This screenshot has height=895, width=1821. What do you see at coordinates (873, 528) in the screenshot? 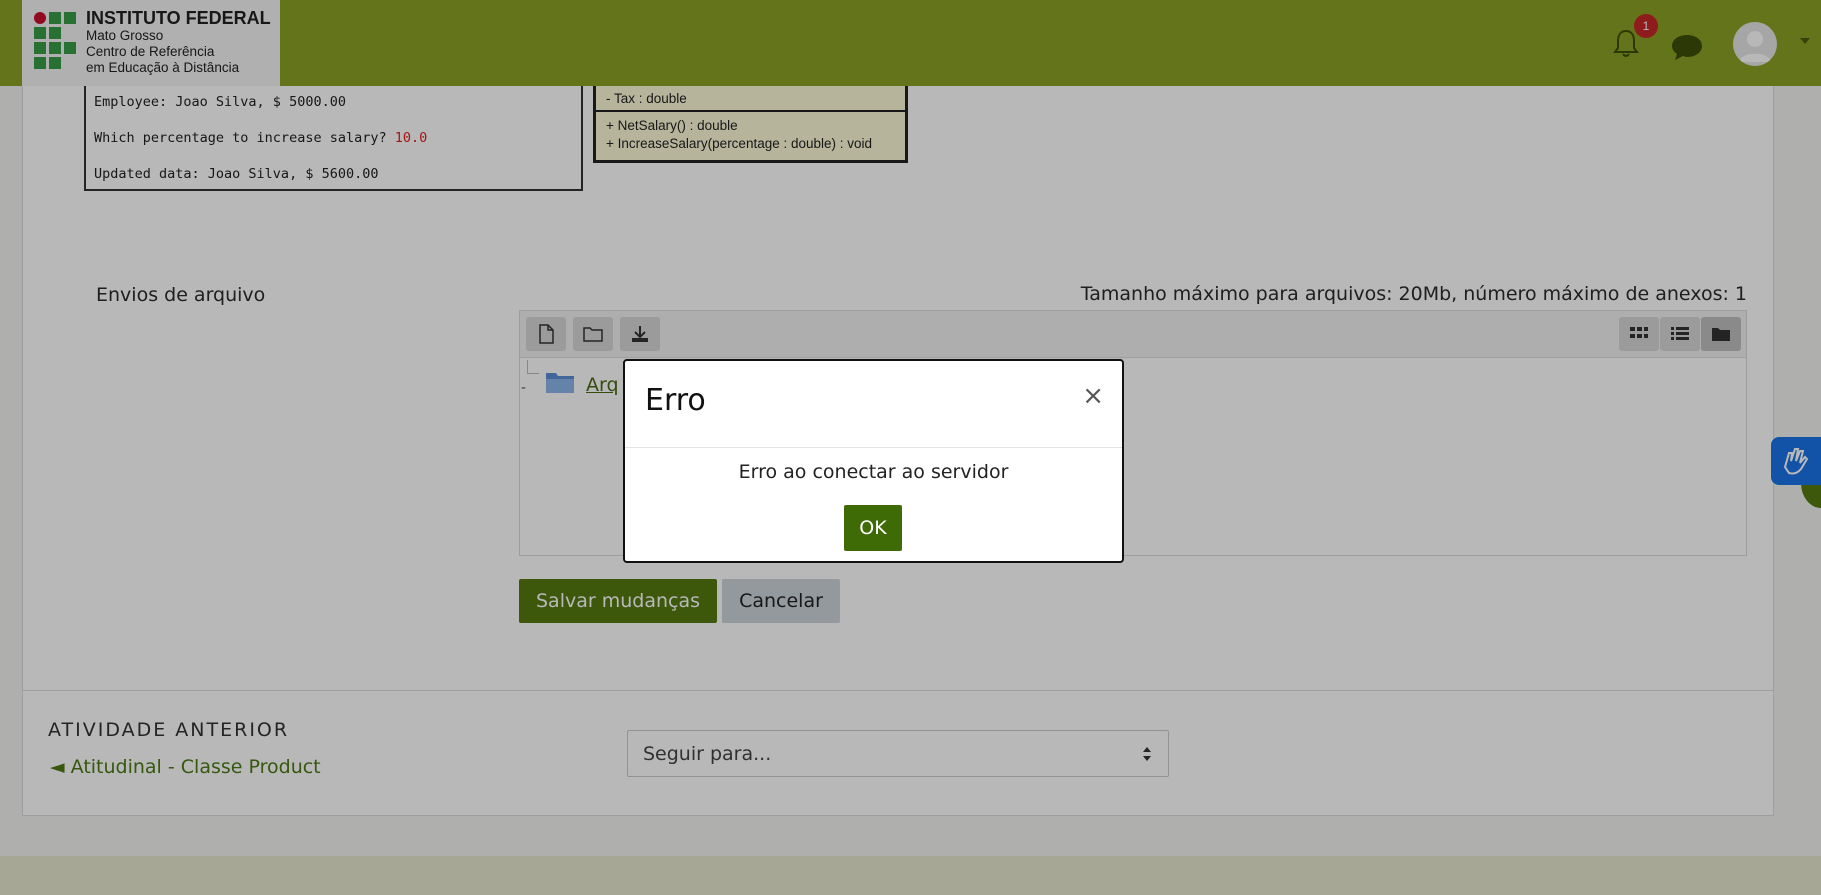
I see `ok-button: OK` at bounding box center [873, 528].